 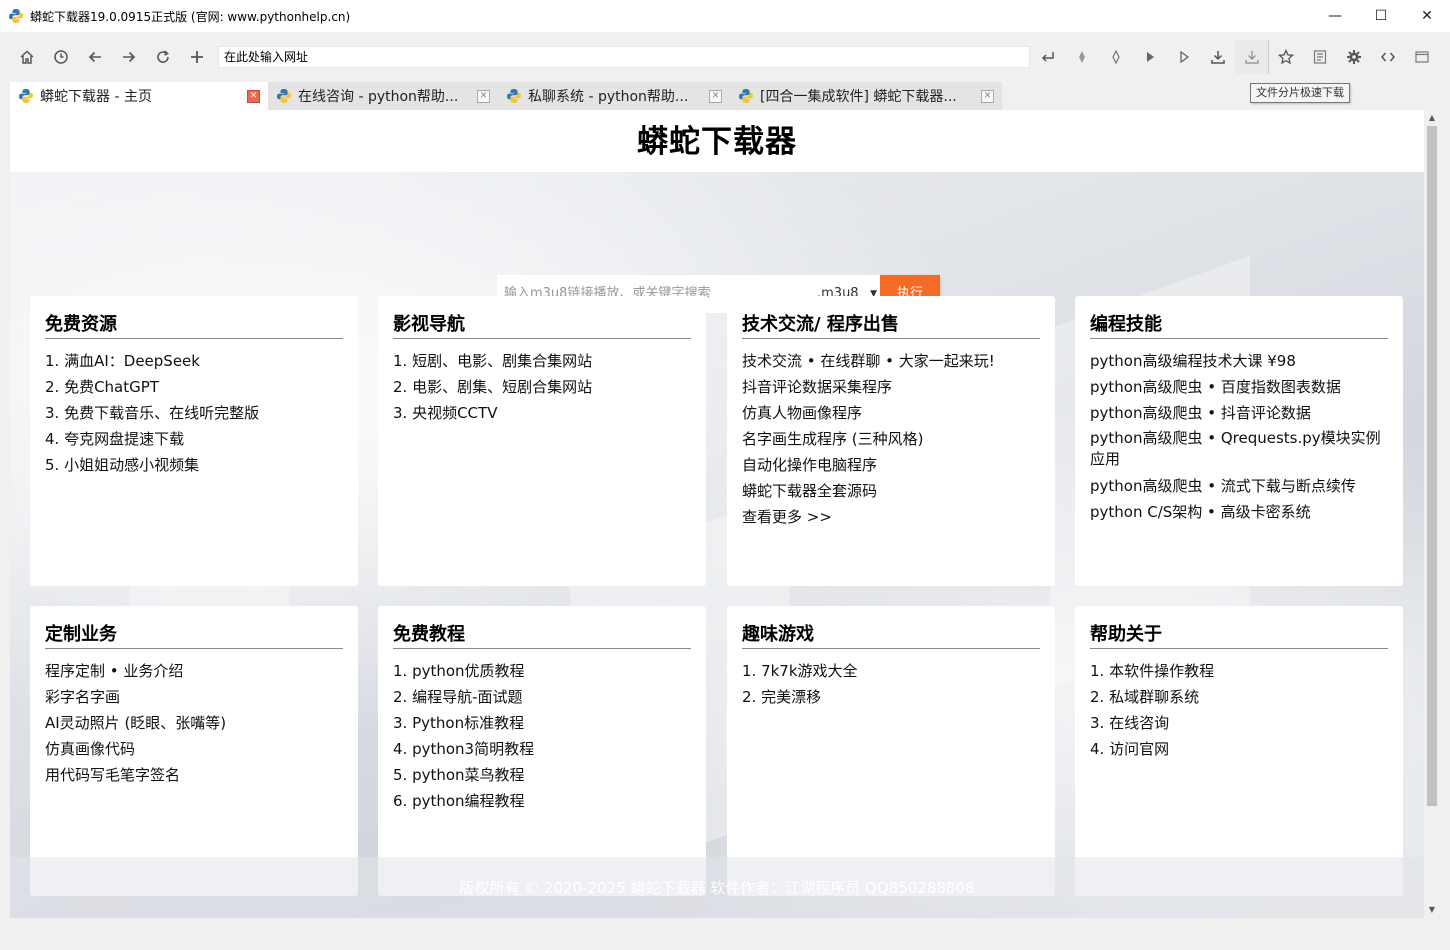 I want to click on back-icon, so click(x=94, y=57).